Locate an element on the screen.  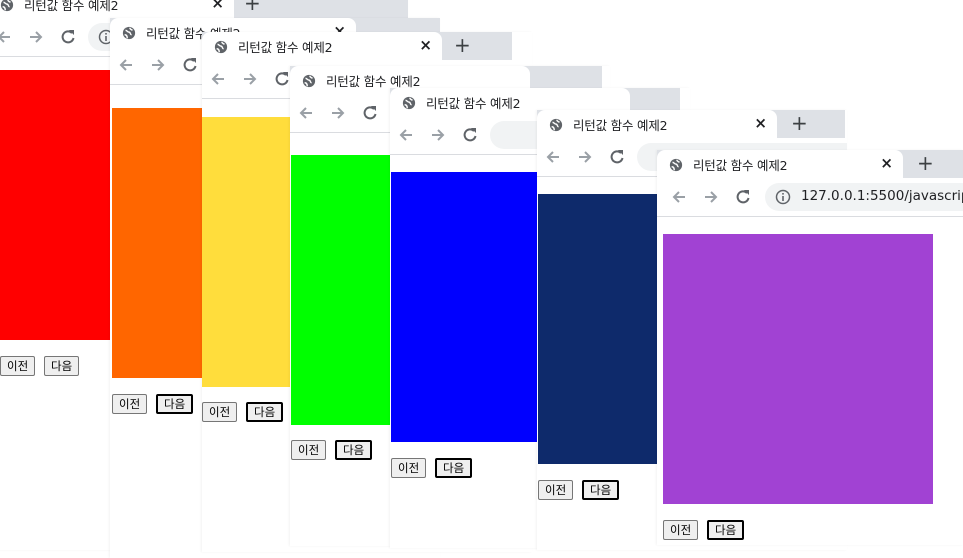
address-bar: 127.0.0.1:5500/javascript/t is located at coordinates (864, 197).